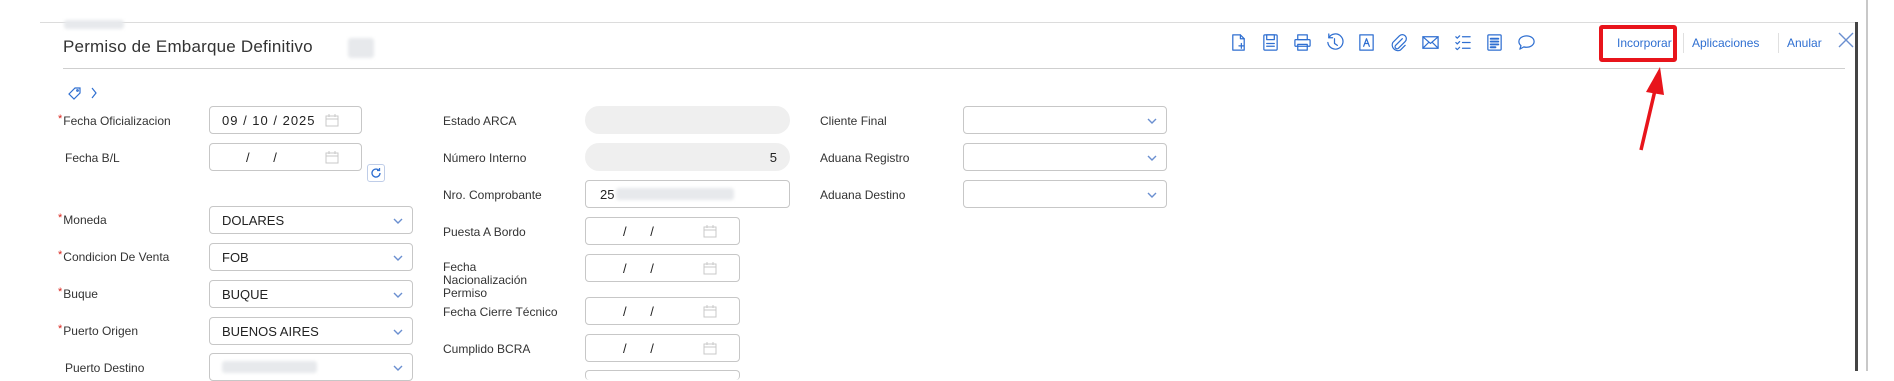 This screenshot has width=1894, height=381. Describe the element at coordinates (1302, 42) in the screenshot. I see `print-icon` at that location.